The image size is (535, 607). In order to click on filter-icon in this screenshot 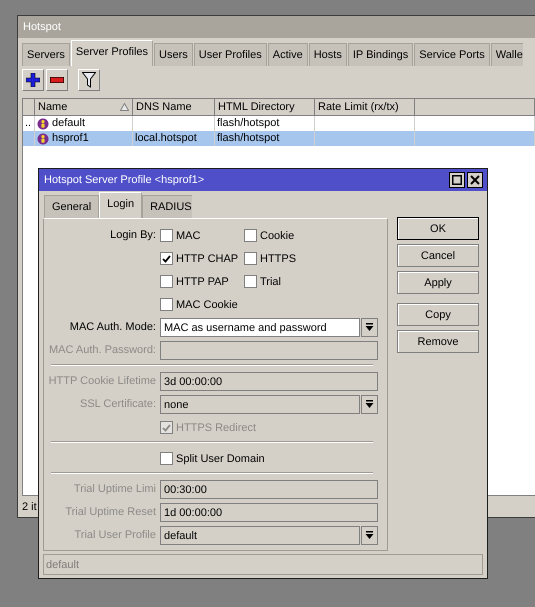, I will do `click(89, 80)`.